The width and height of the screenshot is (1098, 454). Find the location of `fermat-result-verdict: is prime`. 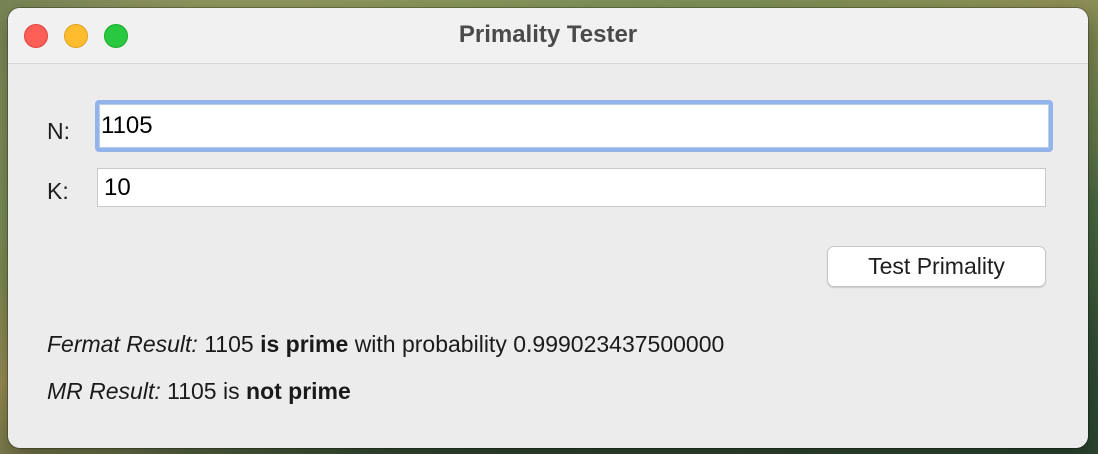

fermat-result-verdict: is prime is located at coordinates (304, 344).